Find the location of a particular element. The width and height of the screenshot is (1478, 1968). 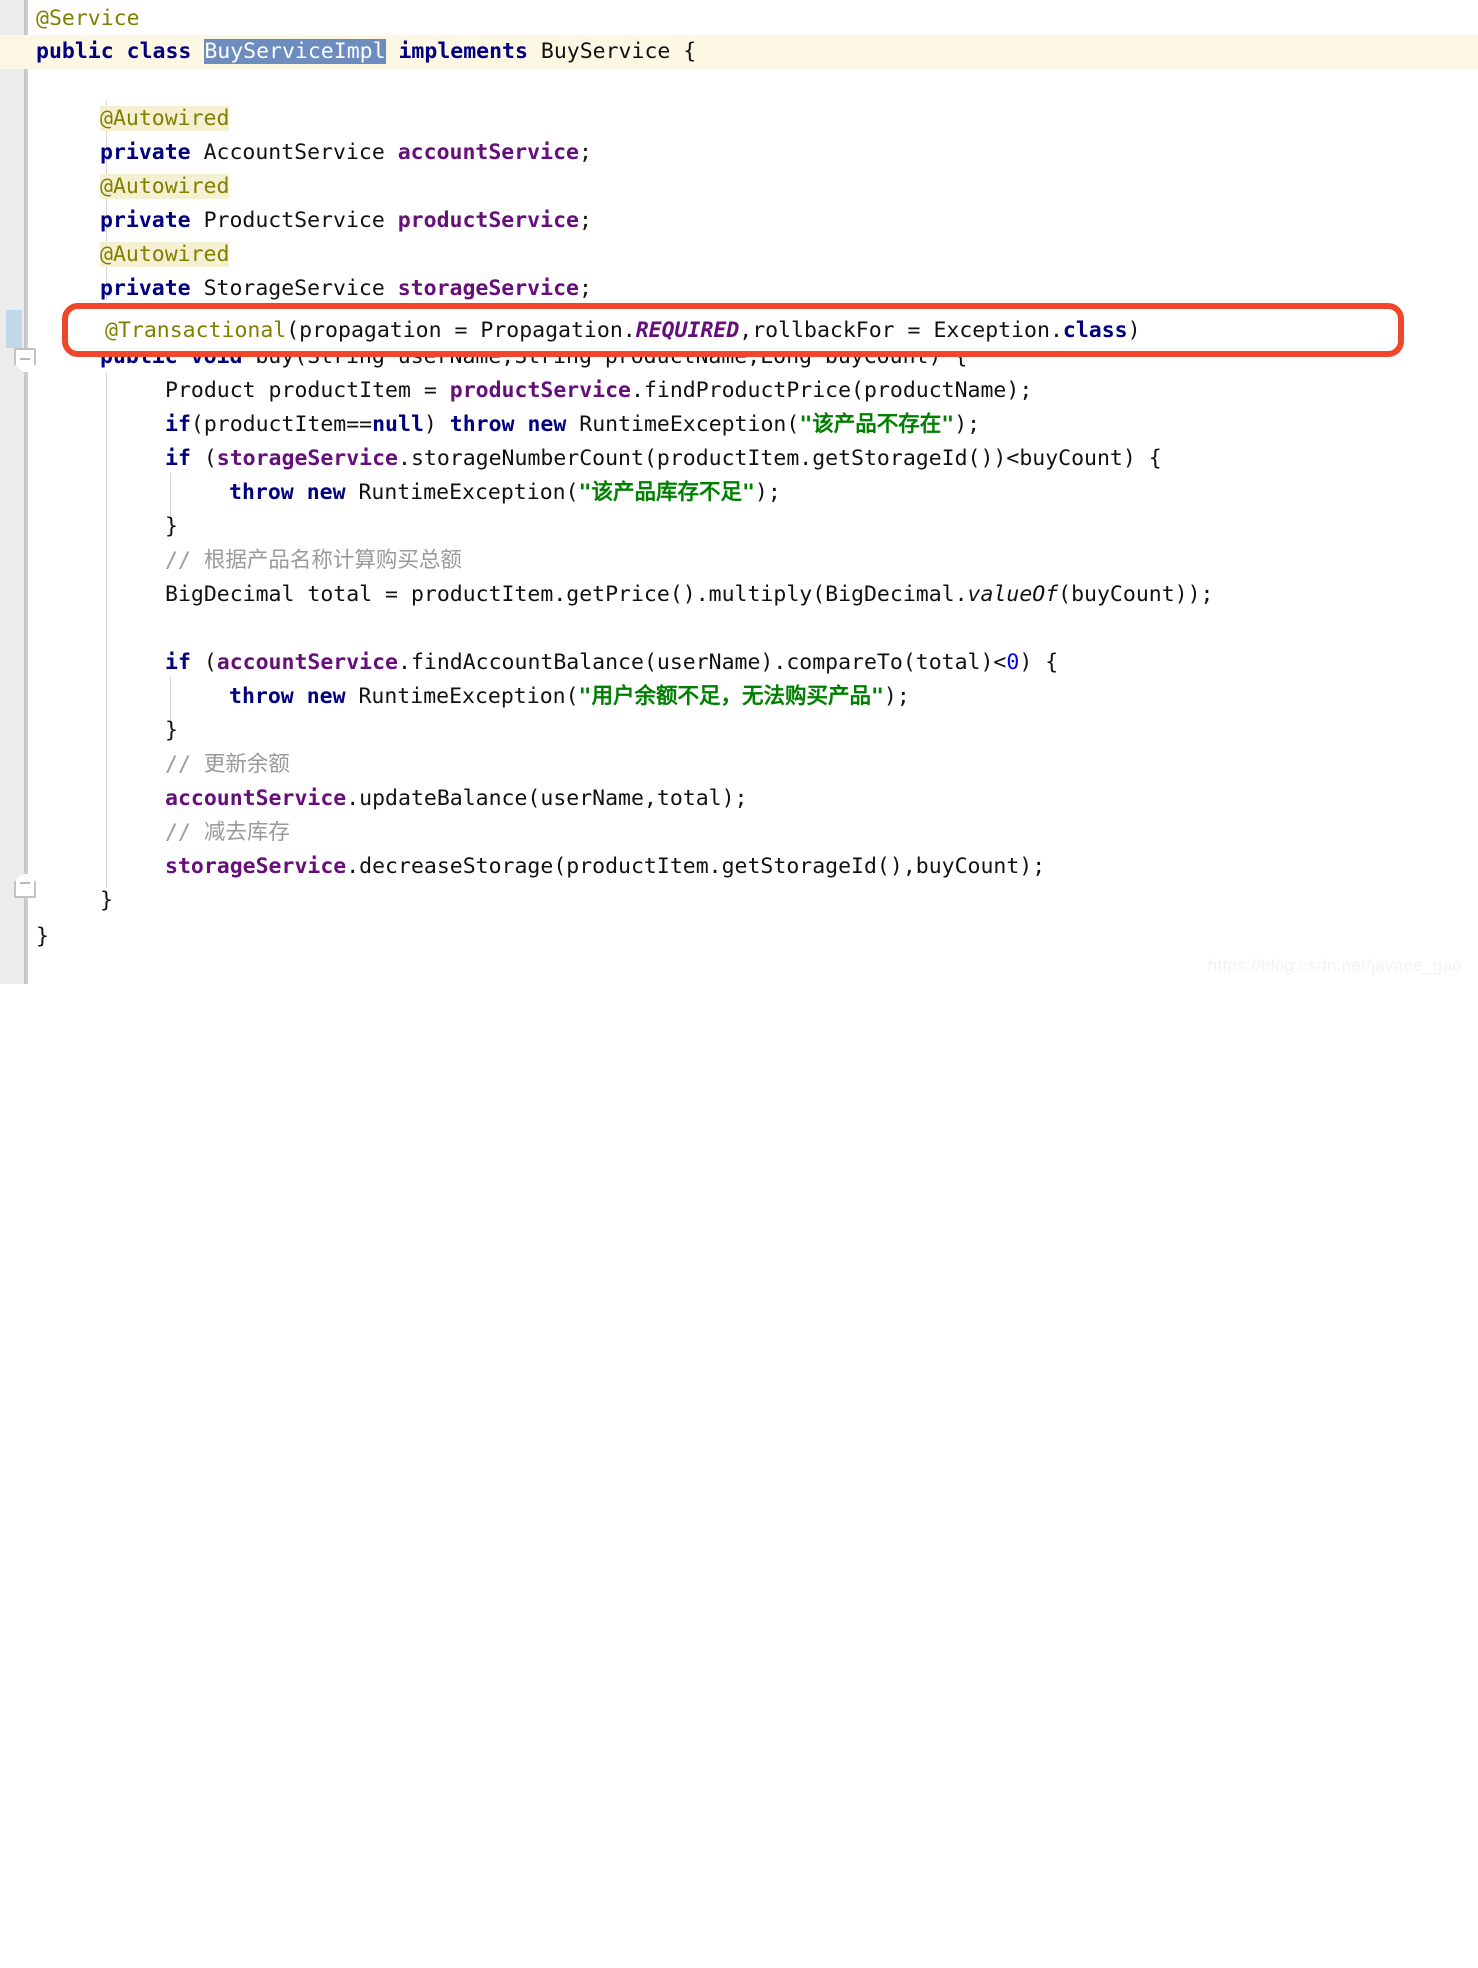

field-productservice: productService is located at coordinates (488, 220).